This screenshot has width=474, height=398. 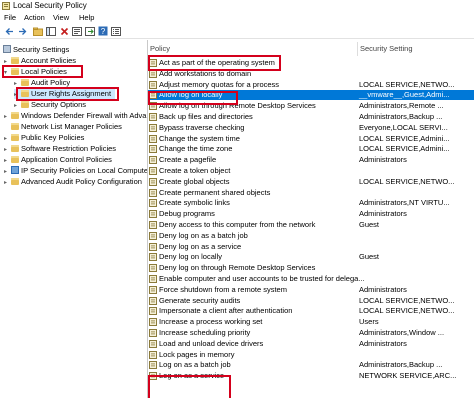 What do you see at coordinates (90, 31) in the screenshot?
I see `export-icon` at bounding box center [90, 31].